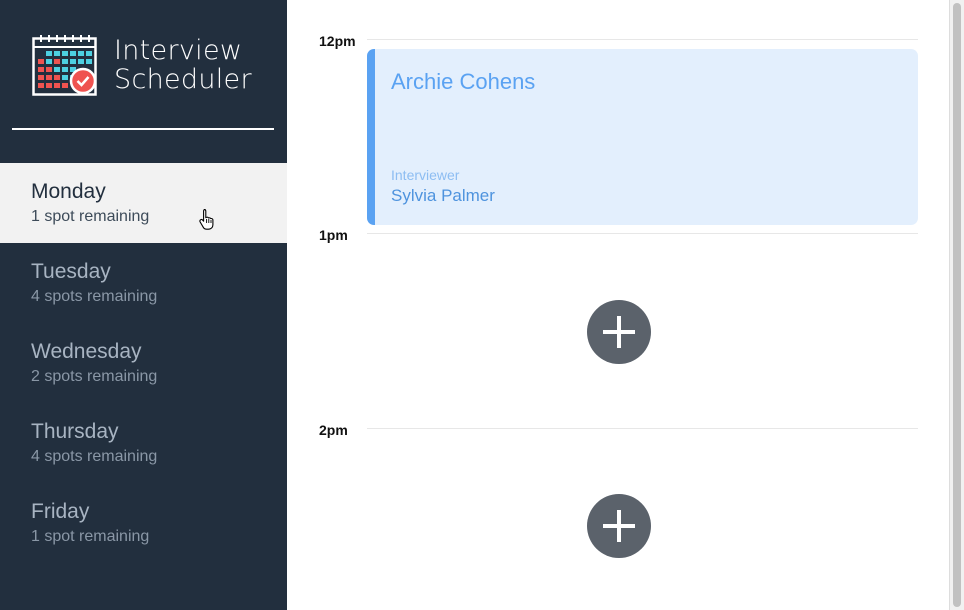  I want to click on day-item-thursday: Thursday 4 spots remaining, so click(143, 443).